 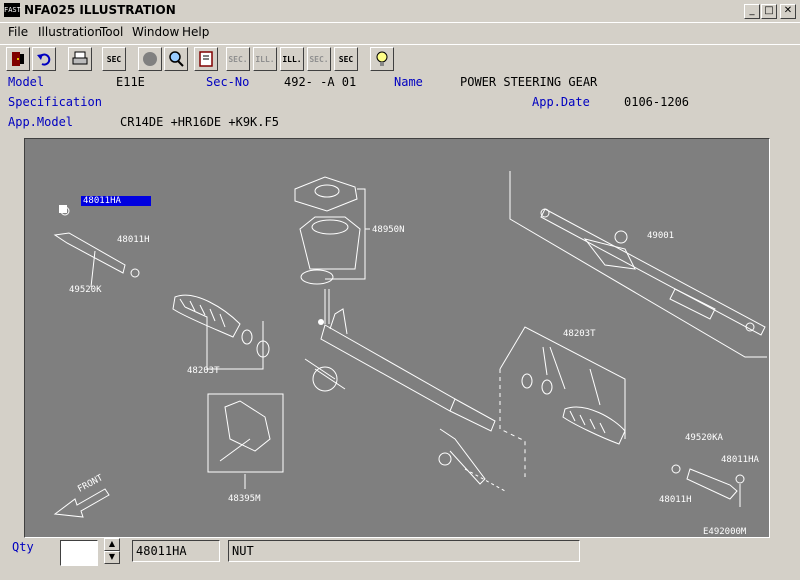 I want to click on print-tool-button, so click(x=80, y=59).